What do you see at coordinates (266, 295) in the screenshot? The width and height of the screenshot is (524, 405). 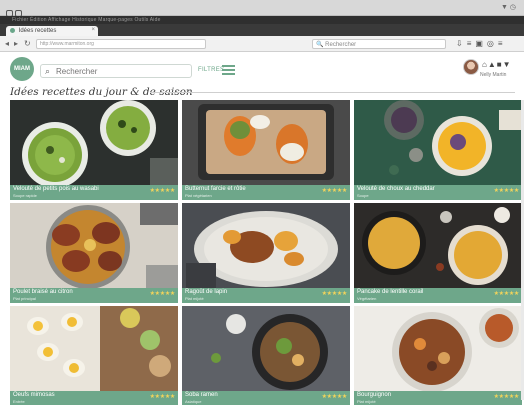 I see `recipe-caption: Ragoût de lapin Plat mijoté ★★★★★` at bounding box center [266, 295].